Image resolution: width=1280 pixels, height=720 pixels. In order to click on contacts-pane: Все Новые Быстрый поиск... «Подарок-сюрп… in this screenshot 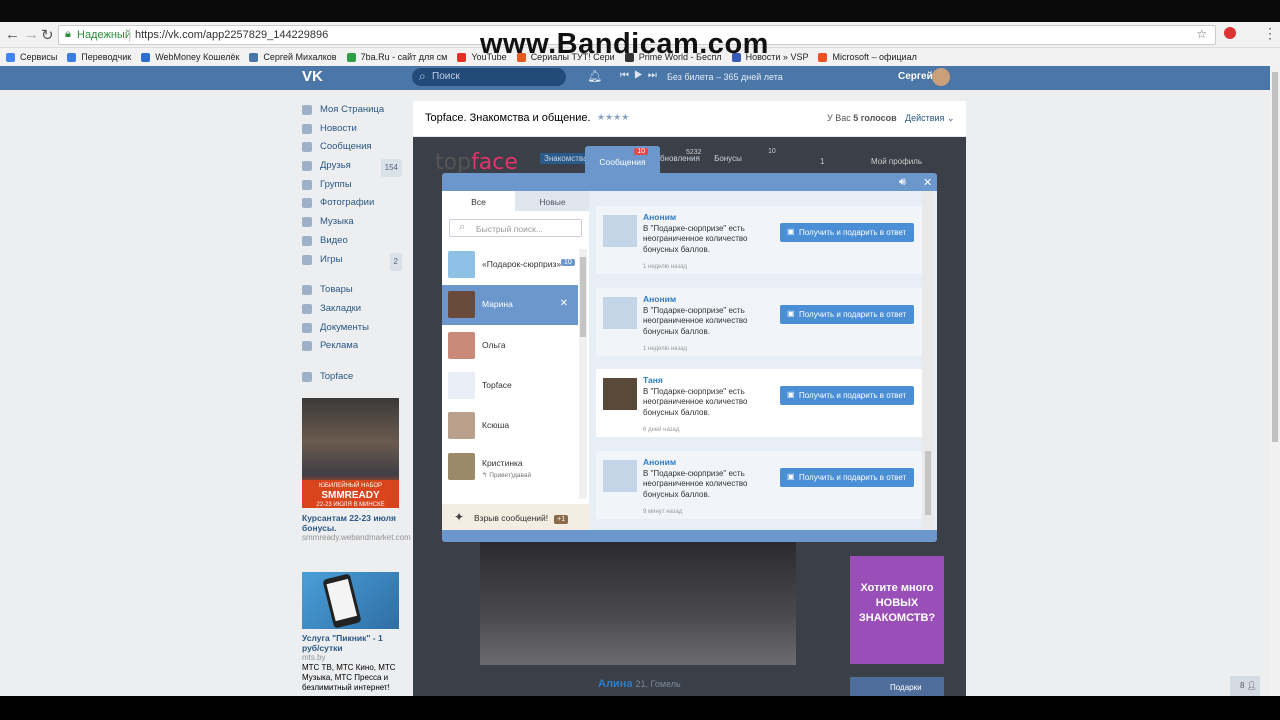, I will do `click(515, 360)`.